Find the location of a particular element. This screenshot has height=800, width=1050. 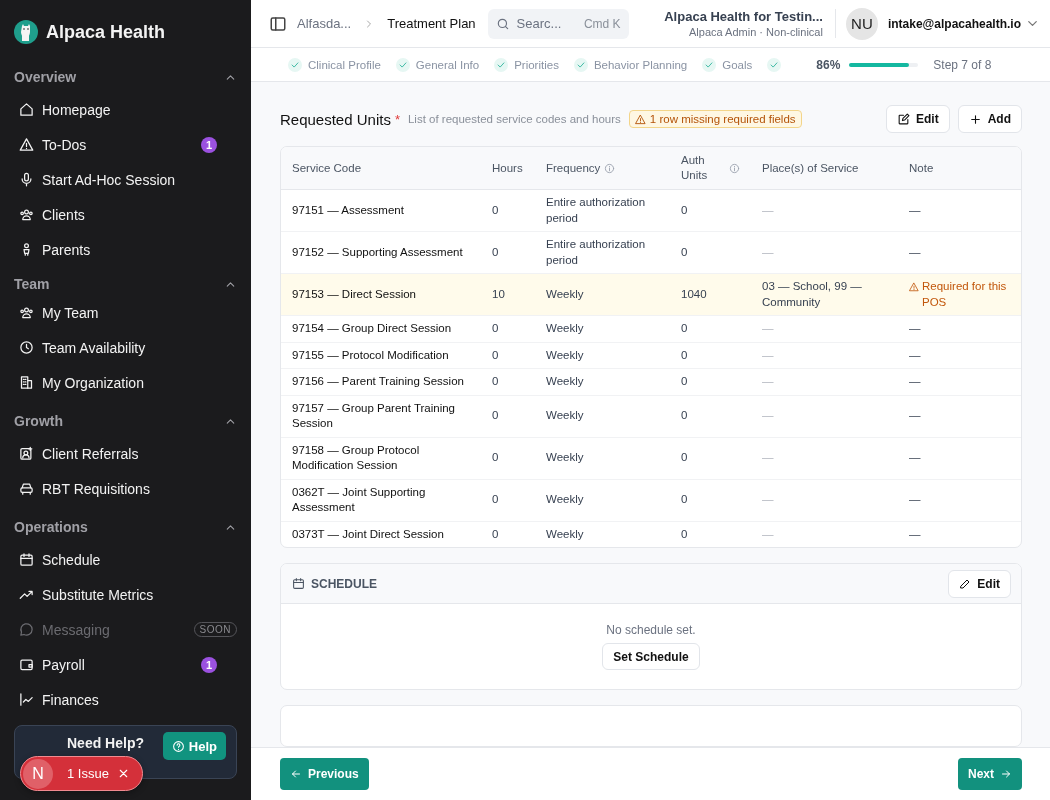

column-header: Note is located at coordinates (921, 168).